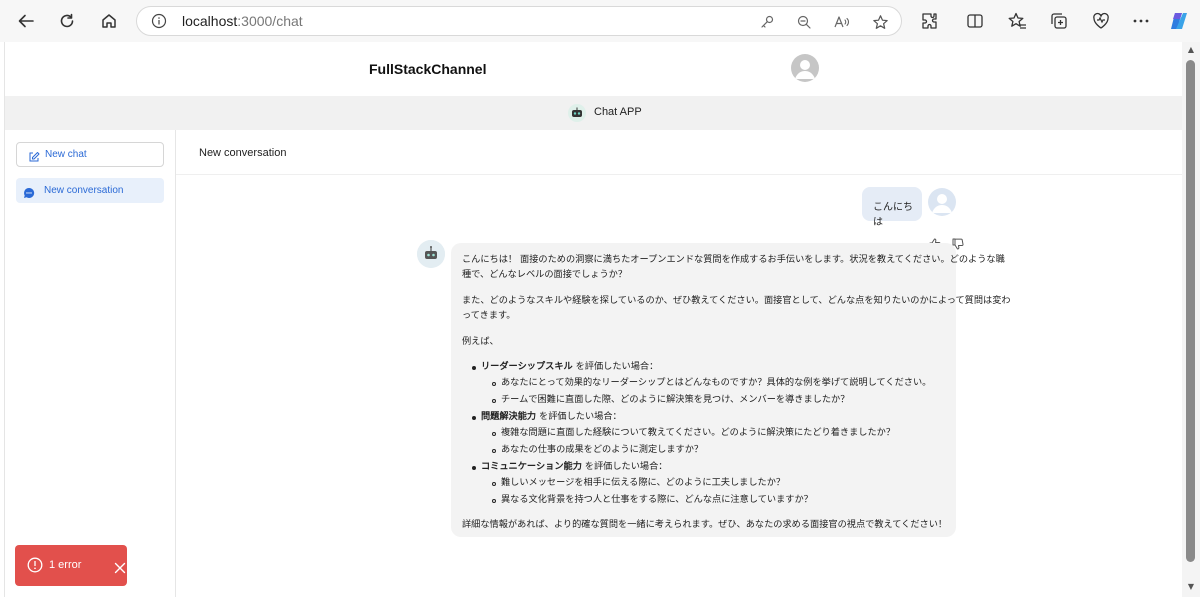 The width and height of the screenshot is (1200, 597). I want to click on new-chat-button: New chat, so click(90, 154).